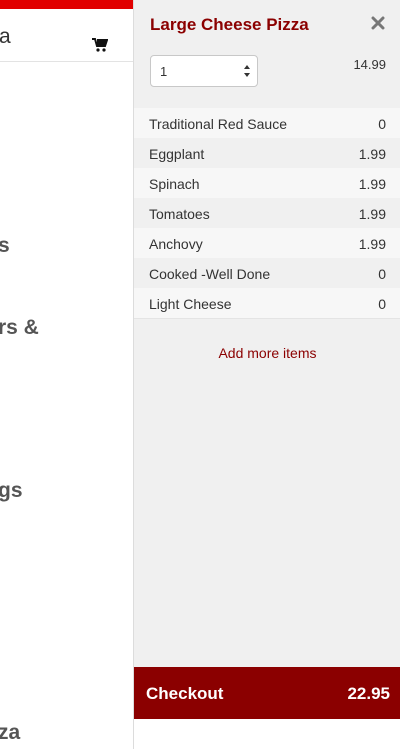 This screenshot has width=400, height=749. Describe the element at coordinates (67, 35) in the screenshot. I see `menu-header: a` at that location.